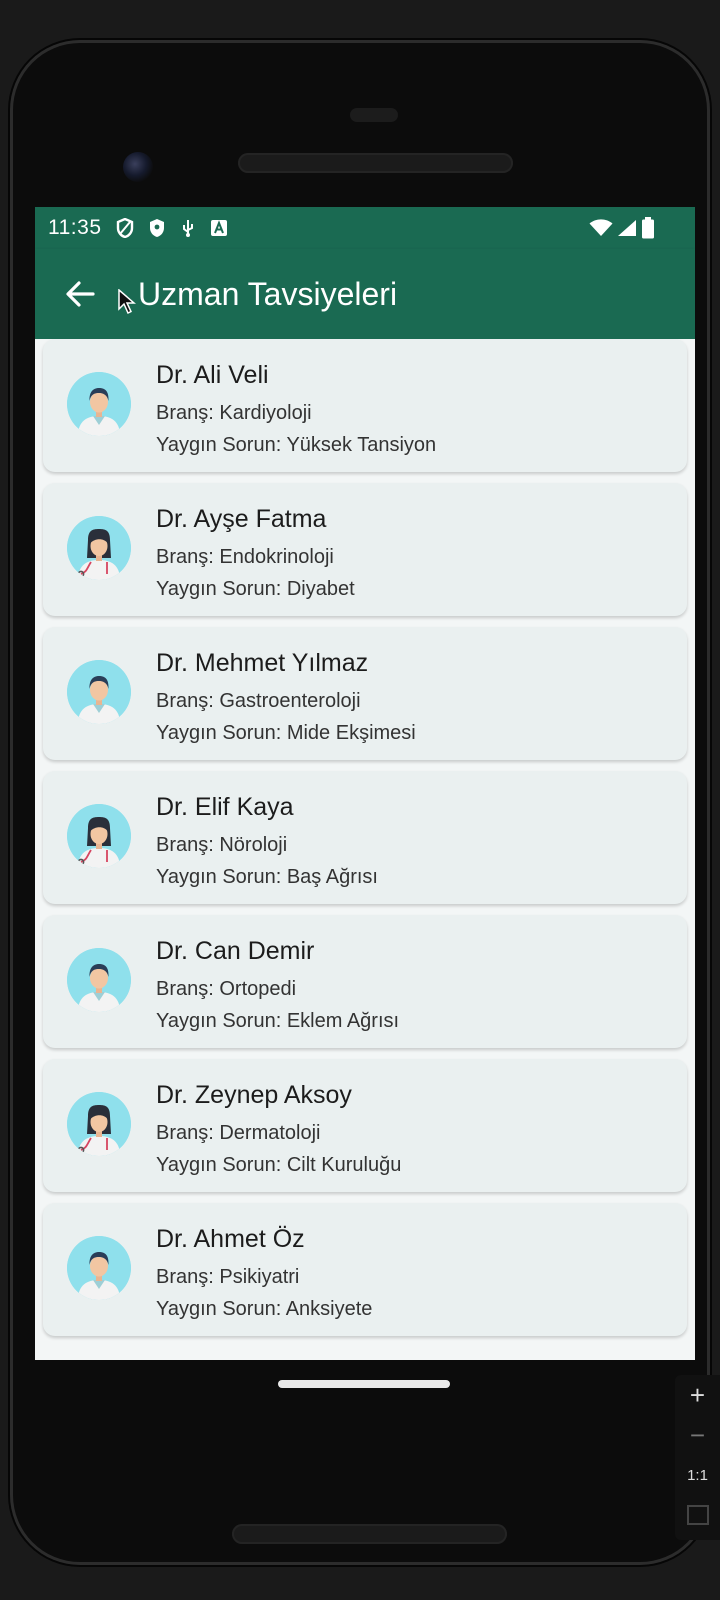 This screenshot has height=1600, width=720. Describe the element at coordinates (124, 228) in the screenshot. I see `shield-outline-icon` at that location.